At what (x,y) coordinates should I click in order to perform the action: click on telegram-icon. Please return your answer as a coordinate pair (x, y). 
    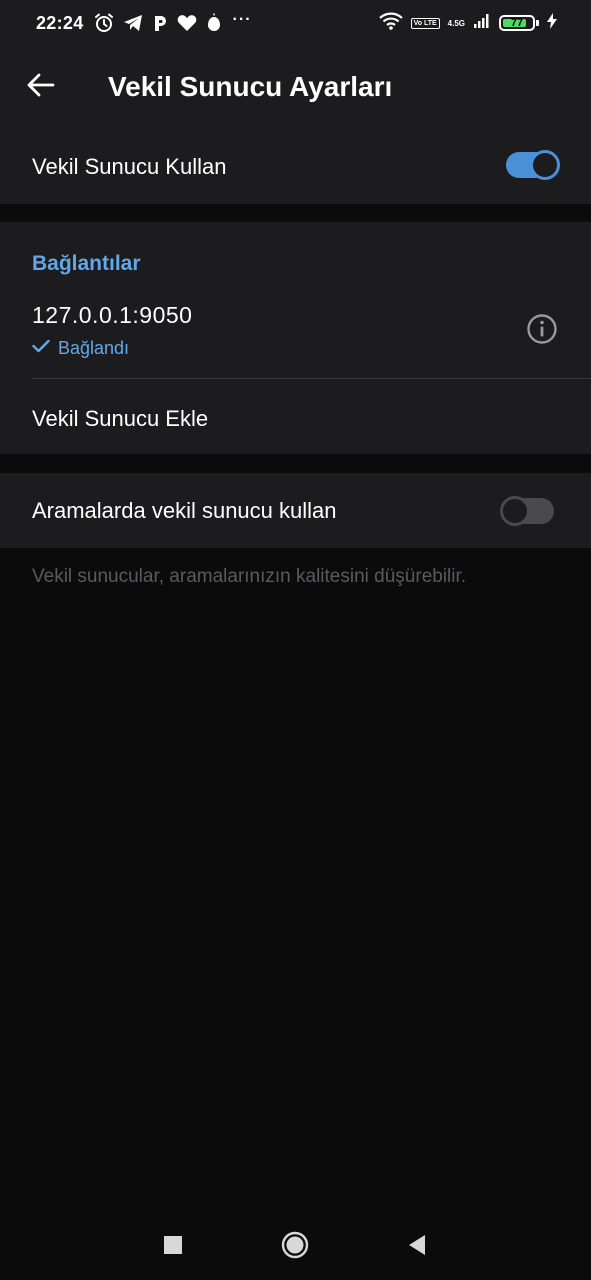
    Looking at the image, I should click on (133, 23).